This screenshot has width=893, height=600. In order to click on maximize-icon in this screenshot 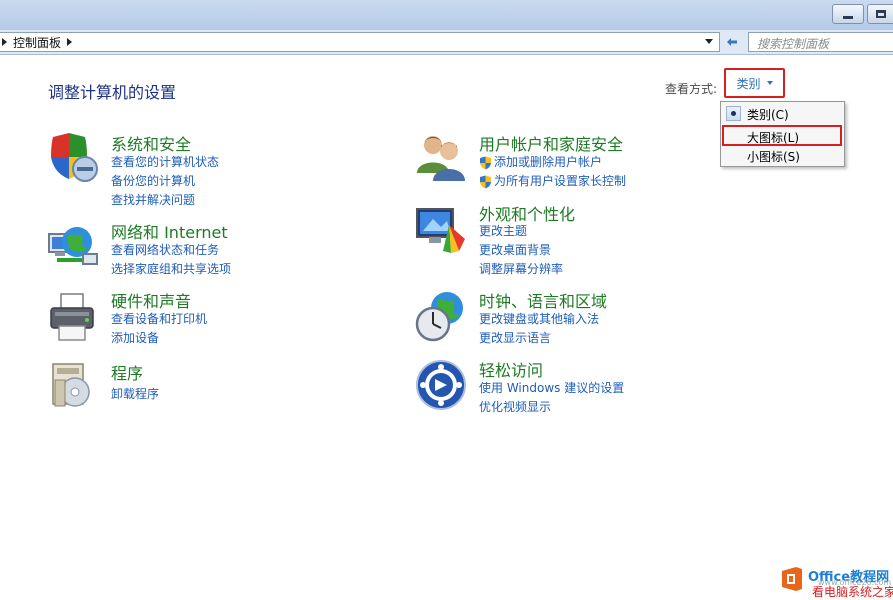, I will do `click(880, 14)`.